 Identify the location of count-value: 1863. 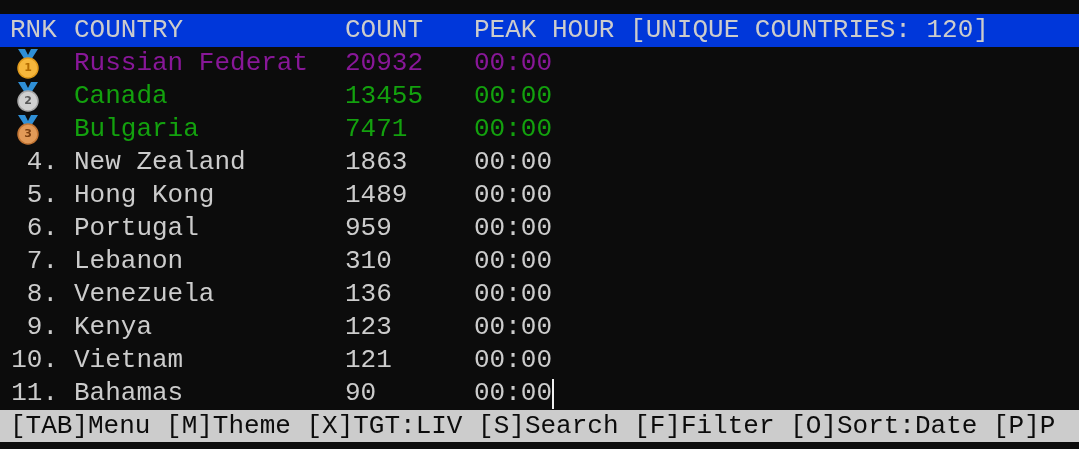
(377, 162).